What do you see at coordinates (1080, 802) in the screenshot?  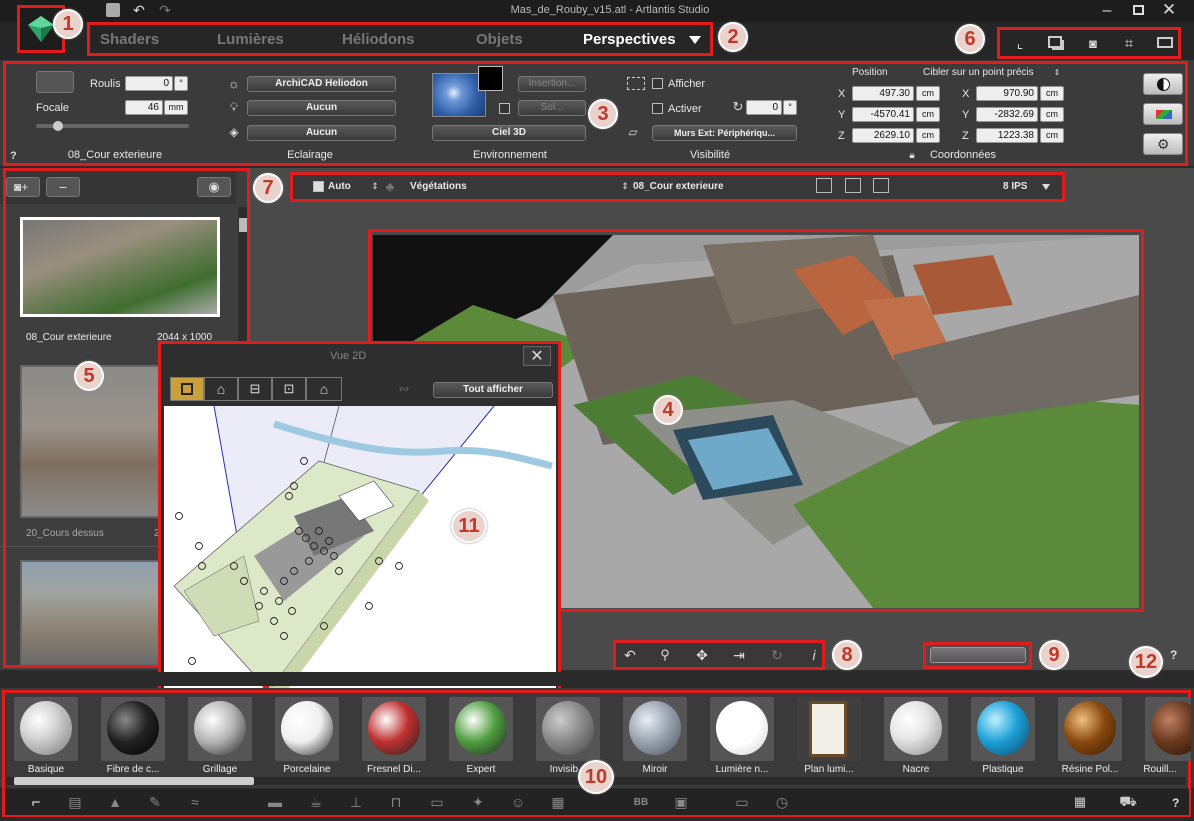 I see `grid-view-icon: ▦` at bounding box center [1080, 802].